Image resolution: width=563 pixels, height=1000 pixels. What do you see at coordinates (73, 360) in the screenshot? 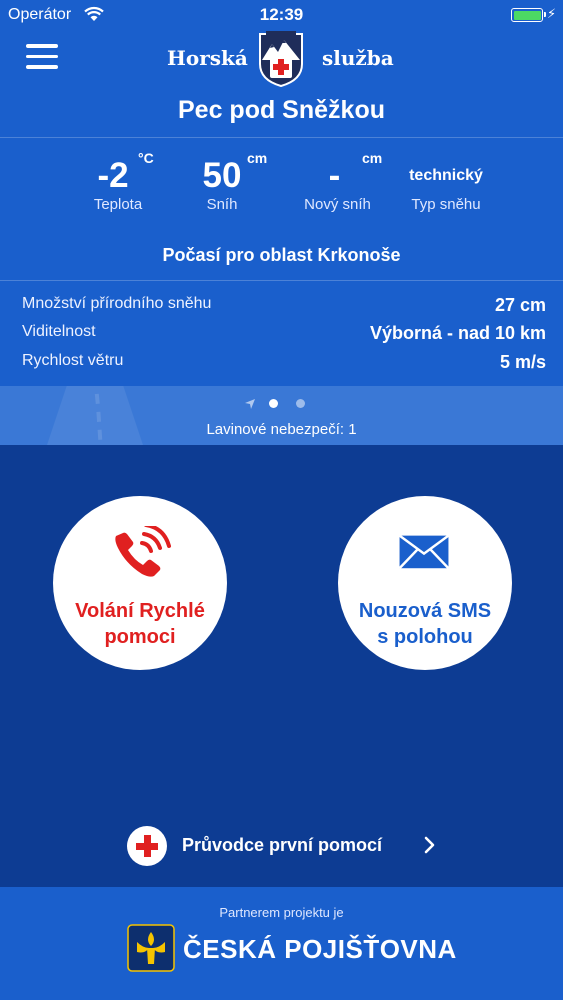
I see `info-key: Rychlost větru` at bounding box center [73, 360].